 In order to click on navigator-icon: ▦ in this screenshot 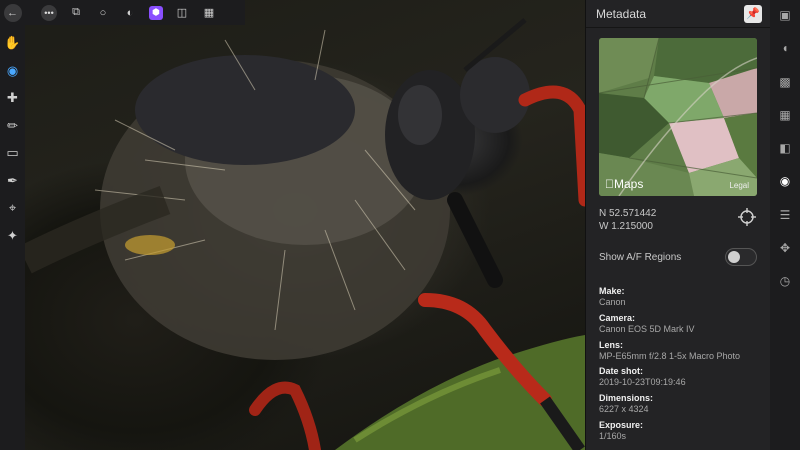, I will do `click(785, 115)`.